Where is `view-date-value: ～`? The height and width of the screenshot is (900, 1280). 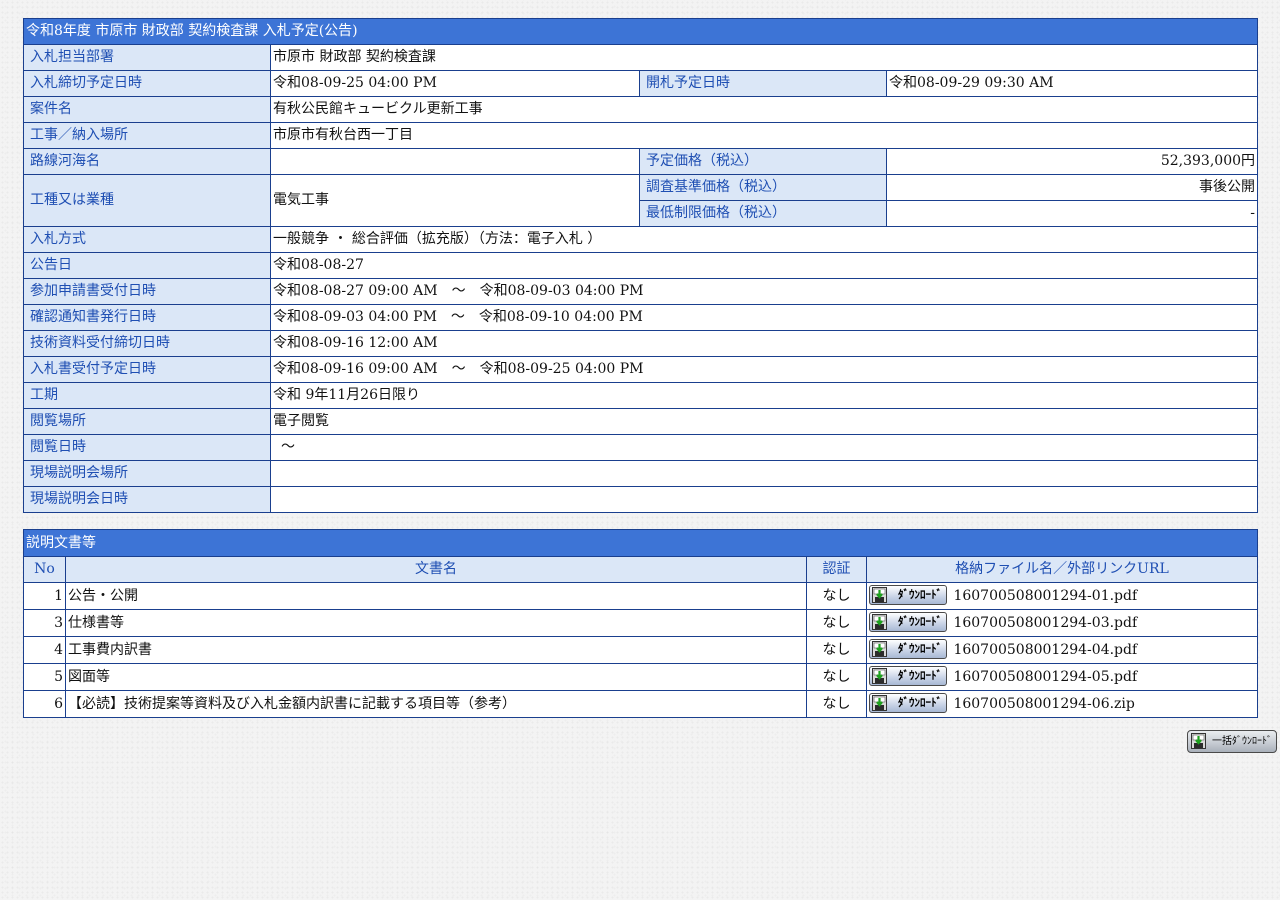 view-date-value: ～ is located at coordinates (764, 447).